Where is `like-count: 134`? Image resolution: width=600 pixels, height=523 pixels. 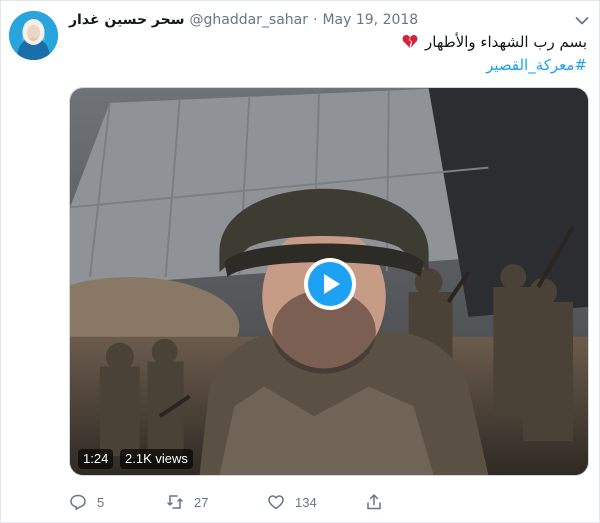 like-count: 134 is located at coordinates (306, 502).